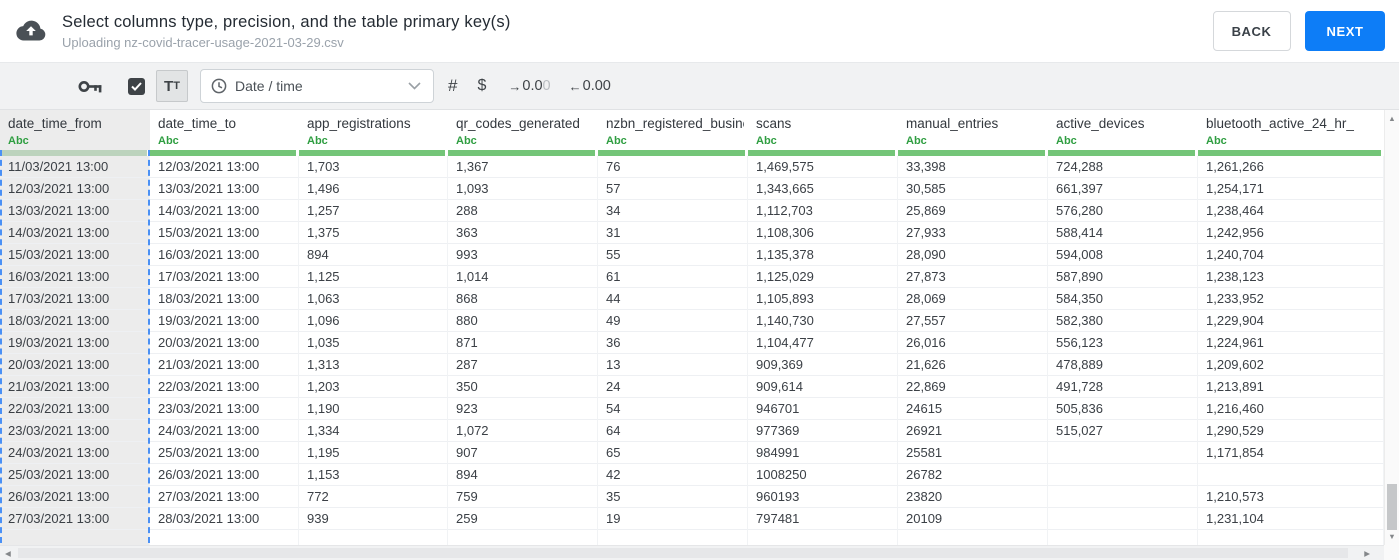 The height and width of the screenshot is (560, 1399). What do you see at coordinates (373, 365) in the screenshot?
I see `cell: 1,313` at bounding box center [373, 365].